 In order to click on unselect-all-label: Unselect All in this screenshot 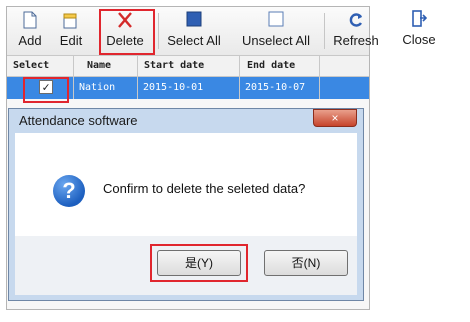, I will do `click(276, 40)`.